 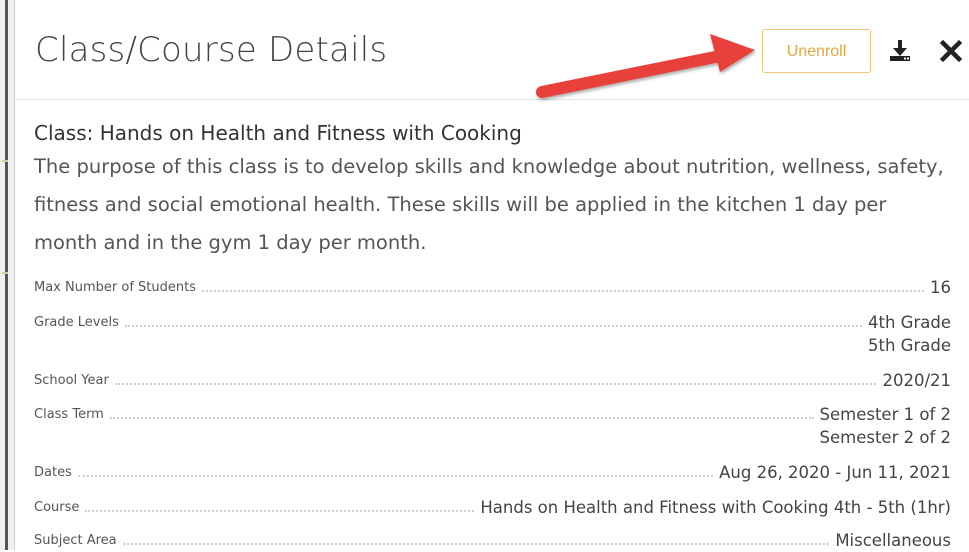 I want to click on download-icon, so click(x=900, y=50).